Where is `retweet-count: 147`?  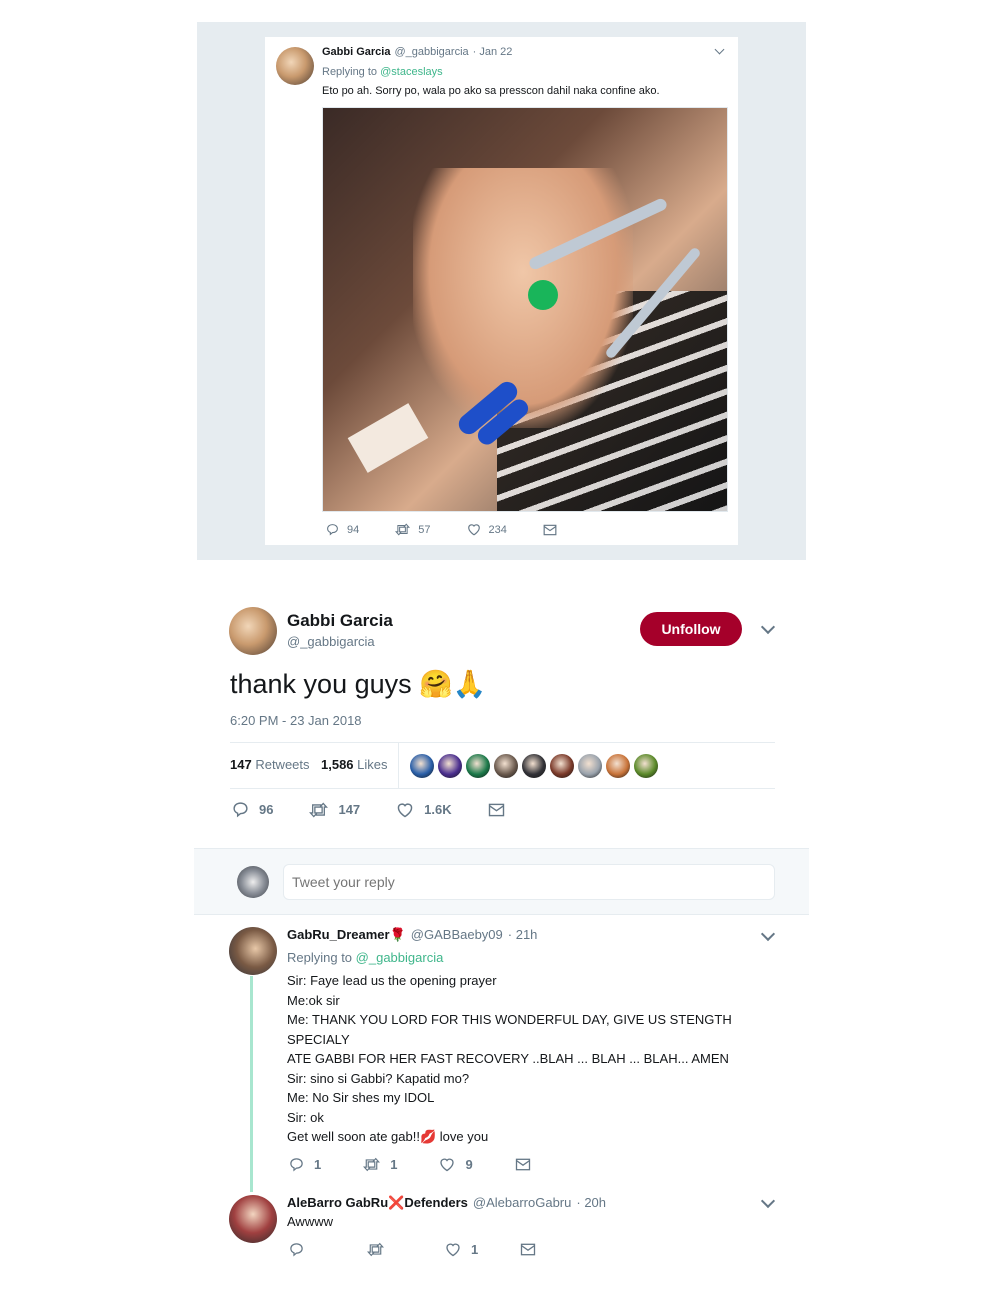
retweet-count: 147 is located at coordinates (349, 809).